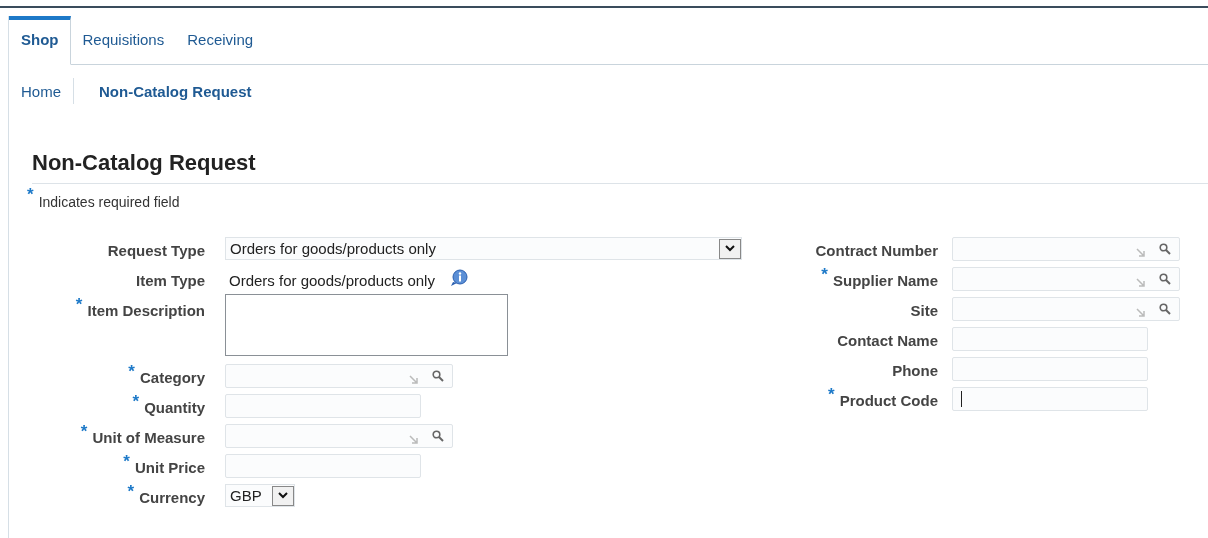  I want to click on tab: Requisitions, so click(123, 40).